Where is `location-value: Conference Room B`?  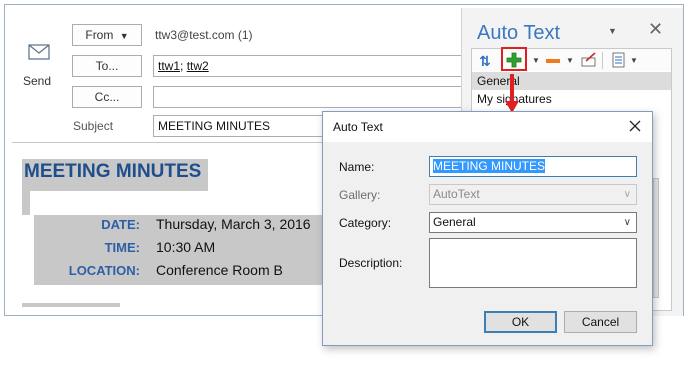 location-value: Conference Room B is located at coordinates (219, 270).